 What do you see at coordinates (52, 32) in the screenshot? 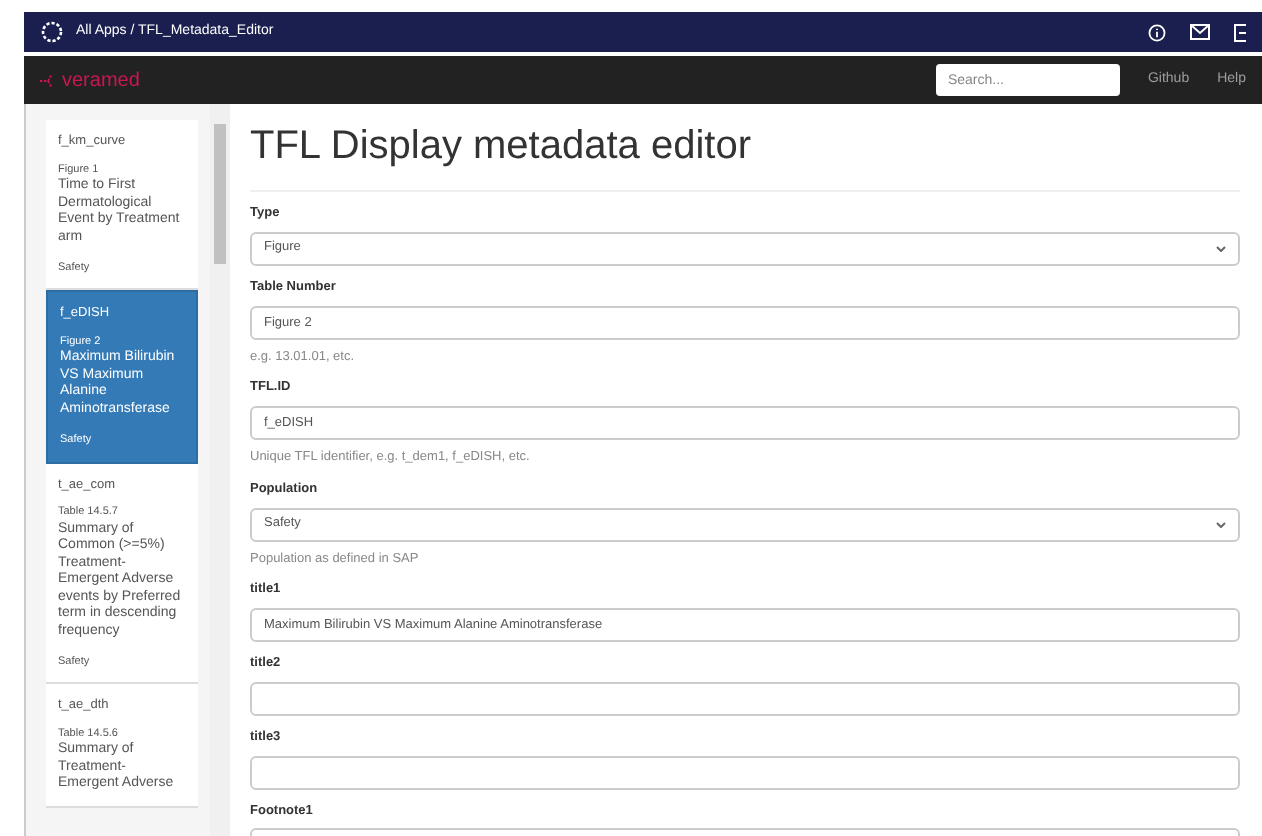
I see `spinner-logo-icon` at bounding box center [52, 32].